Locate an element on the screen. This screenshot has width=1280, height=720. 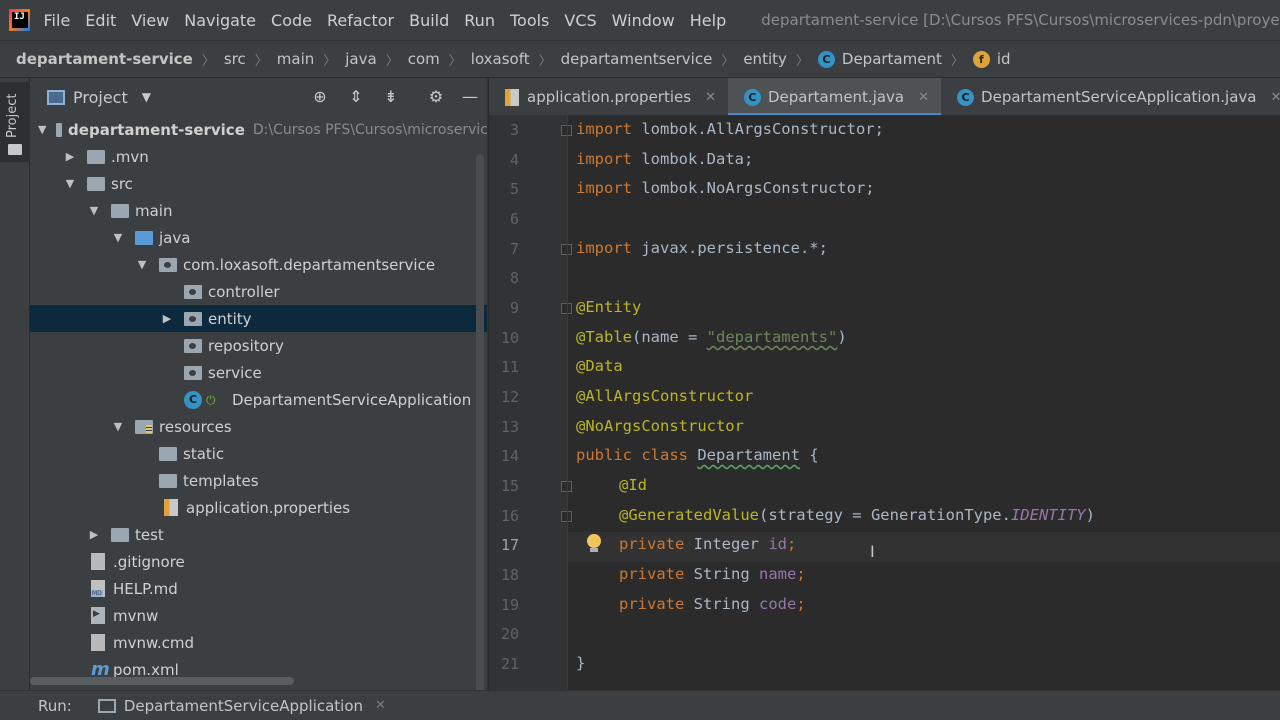
tab-label: application.properties is located at coordinates (609, 97).